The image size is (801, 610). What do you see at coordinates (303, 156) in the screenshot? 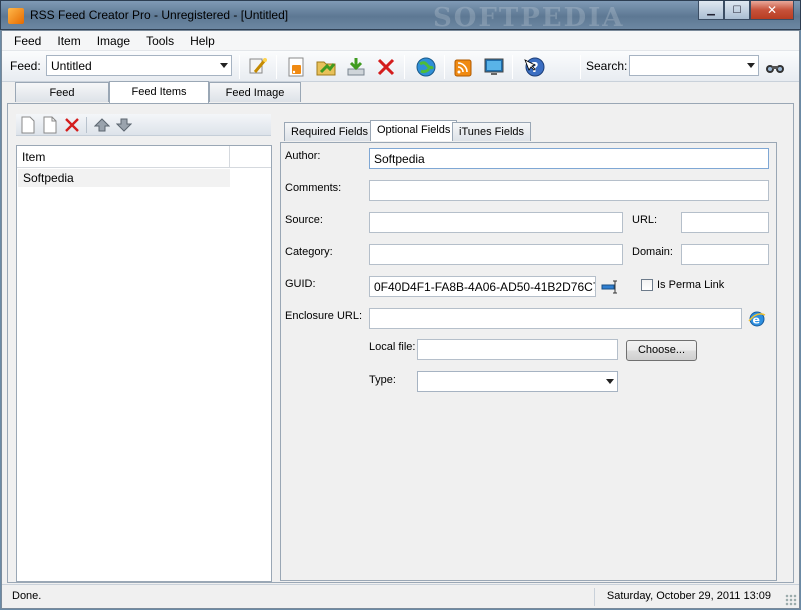
I see `author-label: Author:` at bounding box center [303, 156].